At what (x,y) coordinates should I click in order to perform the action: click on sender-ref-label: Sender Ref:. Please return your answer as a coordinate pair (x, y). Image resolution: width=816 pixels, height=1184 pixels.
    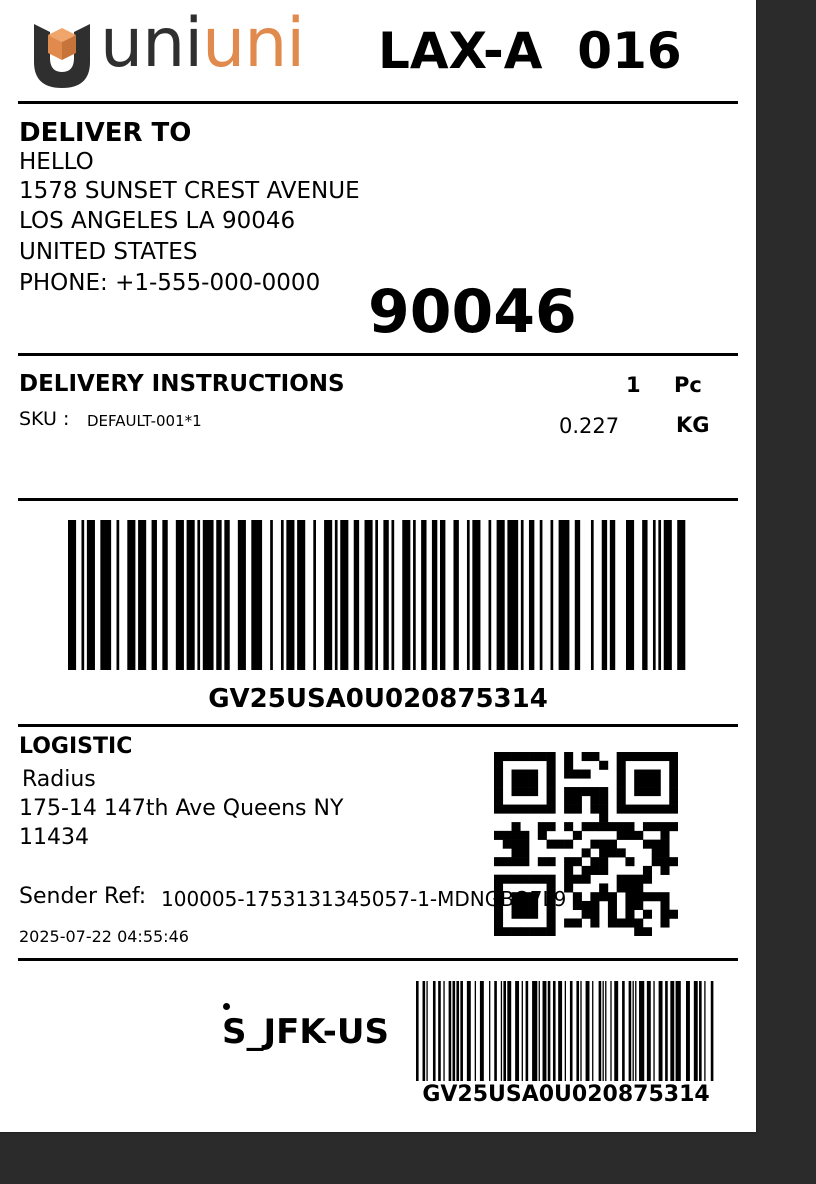
    Looking at the image, I should click on (83, 896).